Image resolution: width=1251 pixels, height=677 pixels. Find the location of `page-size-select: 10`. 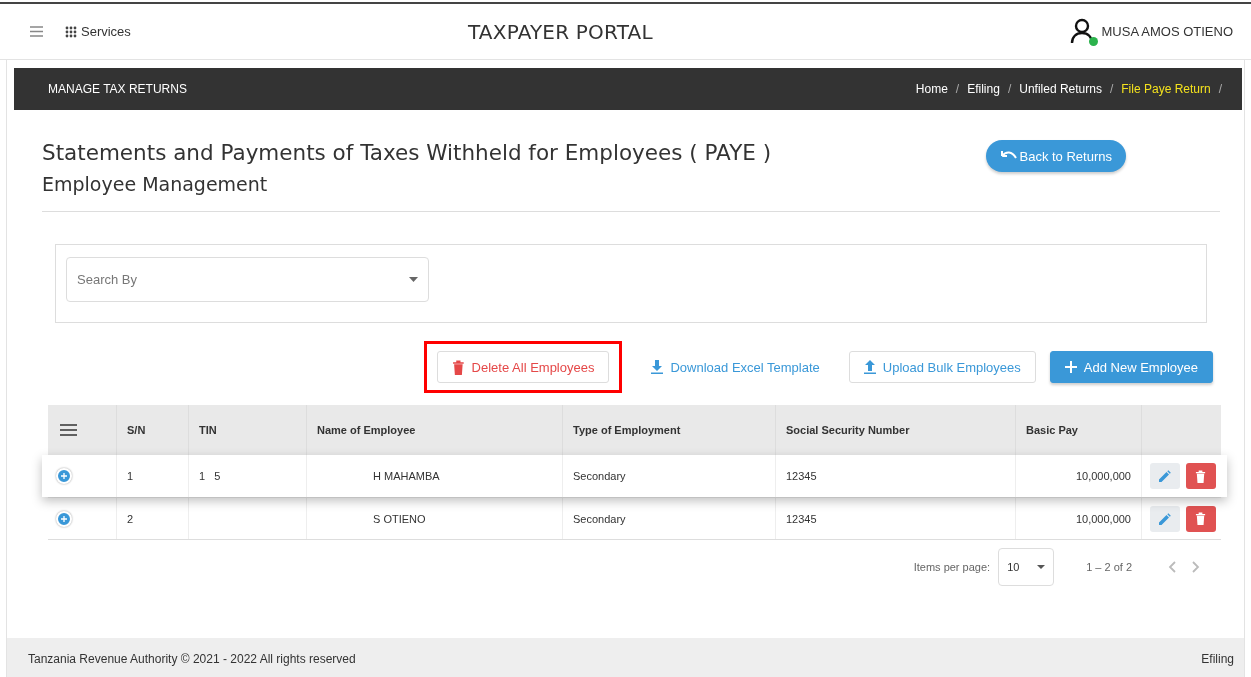

page-size-select: 10 is located at coordinates (1026, 567).